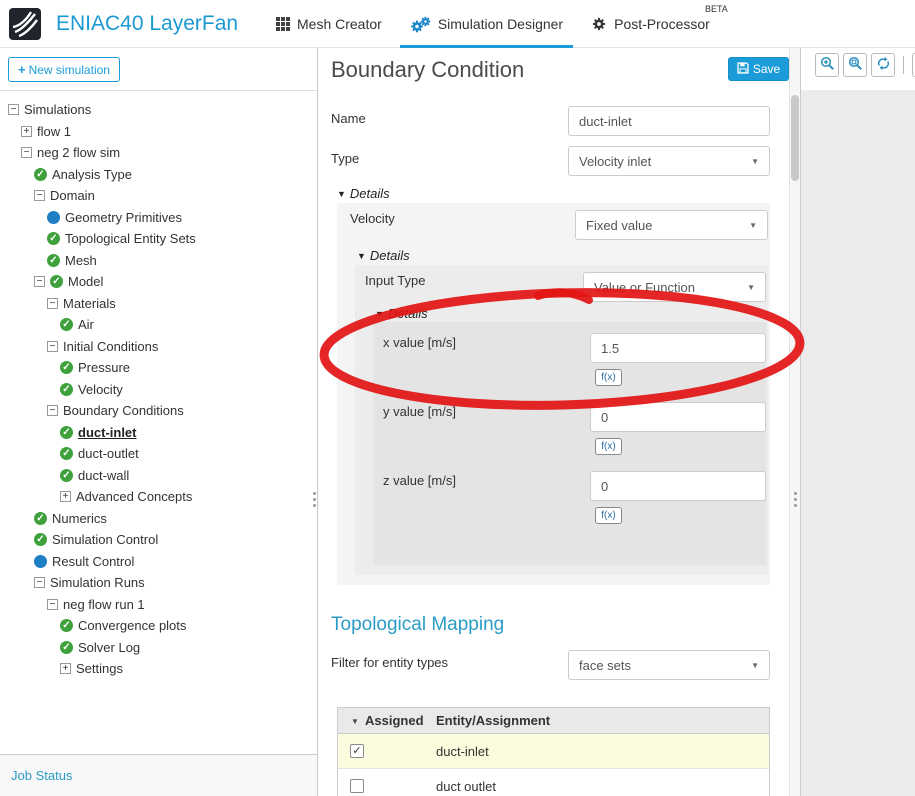  Describe the element at coordinates (158, 519) in the screenshot. I see `tree-item-numerics: ✓ Numerics` at that location.